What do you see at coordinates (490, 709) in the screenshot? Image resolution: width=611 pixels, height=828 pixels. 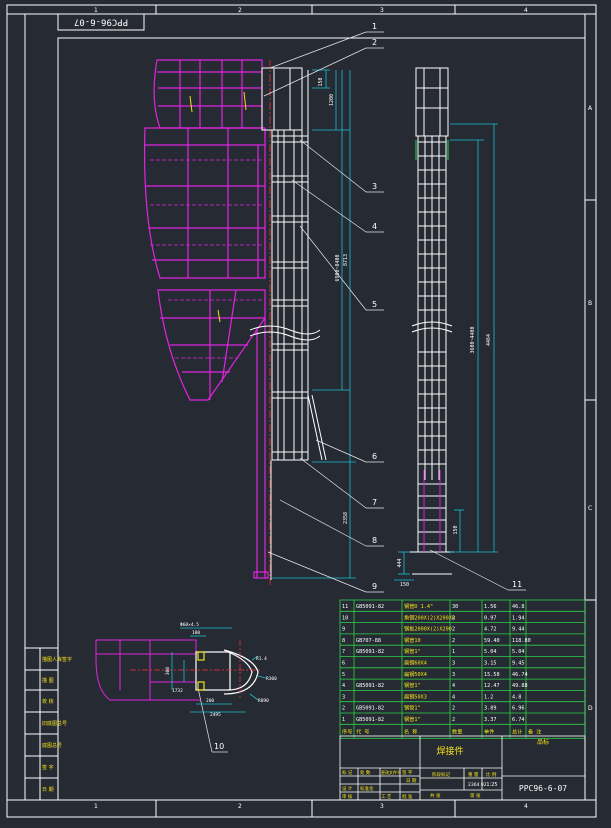 I see `bom-cell-unit: 3.89` at bounding box center [490, 709].